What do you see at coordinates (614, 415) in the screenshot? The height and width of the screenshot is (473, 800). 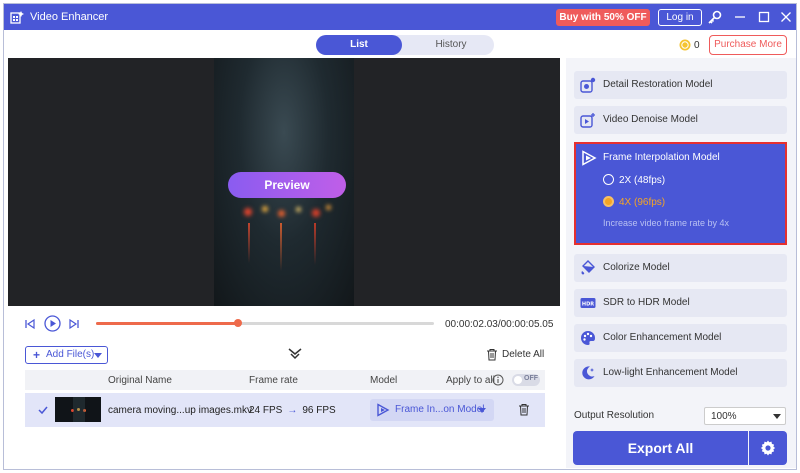 I see `output-resolution-label: Output Resolution` at bounding box center [614, 415].